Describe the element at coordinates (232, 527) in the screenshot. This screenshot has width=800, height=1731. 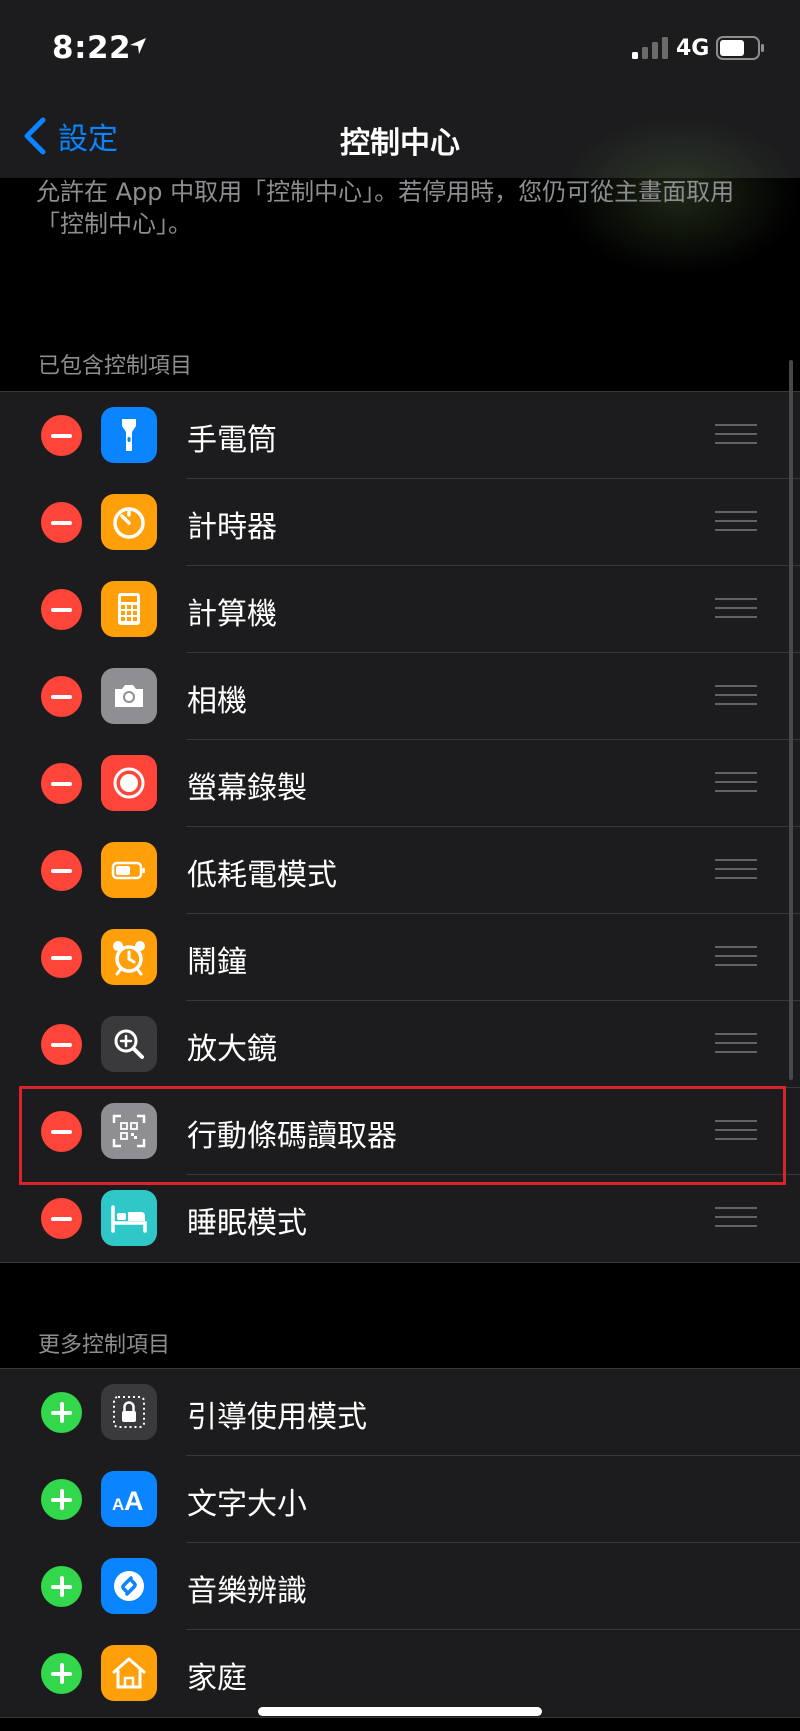
I see `control-label: 計時器` at that location.